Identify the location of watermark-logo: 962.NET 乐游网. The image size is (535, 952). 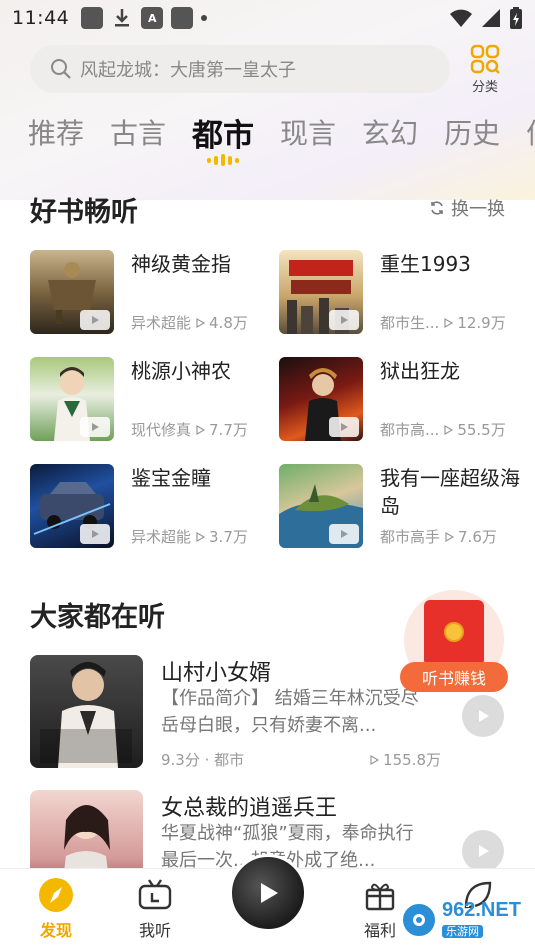
(460, 919).